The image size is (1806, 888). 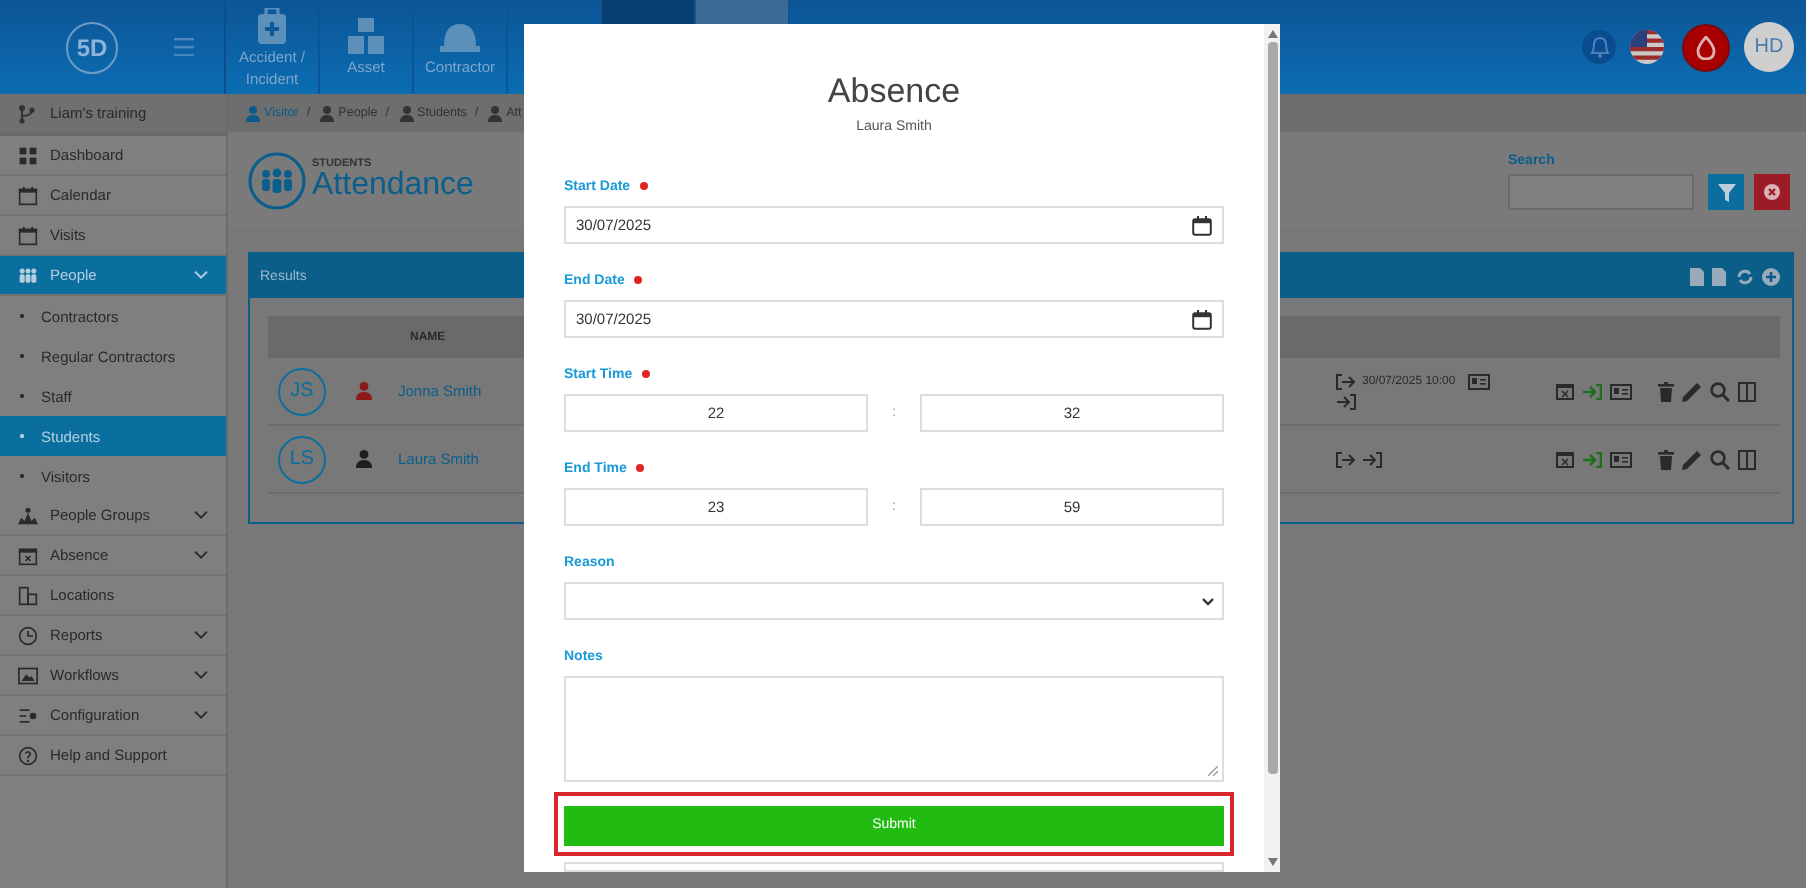 I want to click on close-icon, so click(x=1772, y=192).